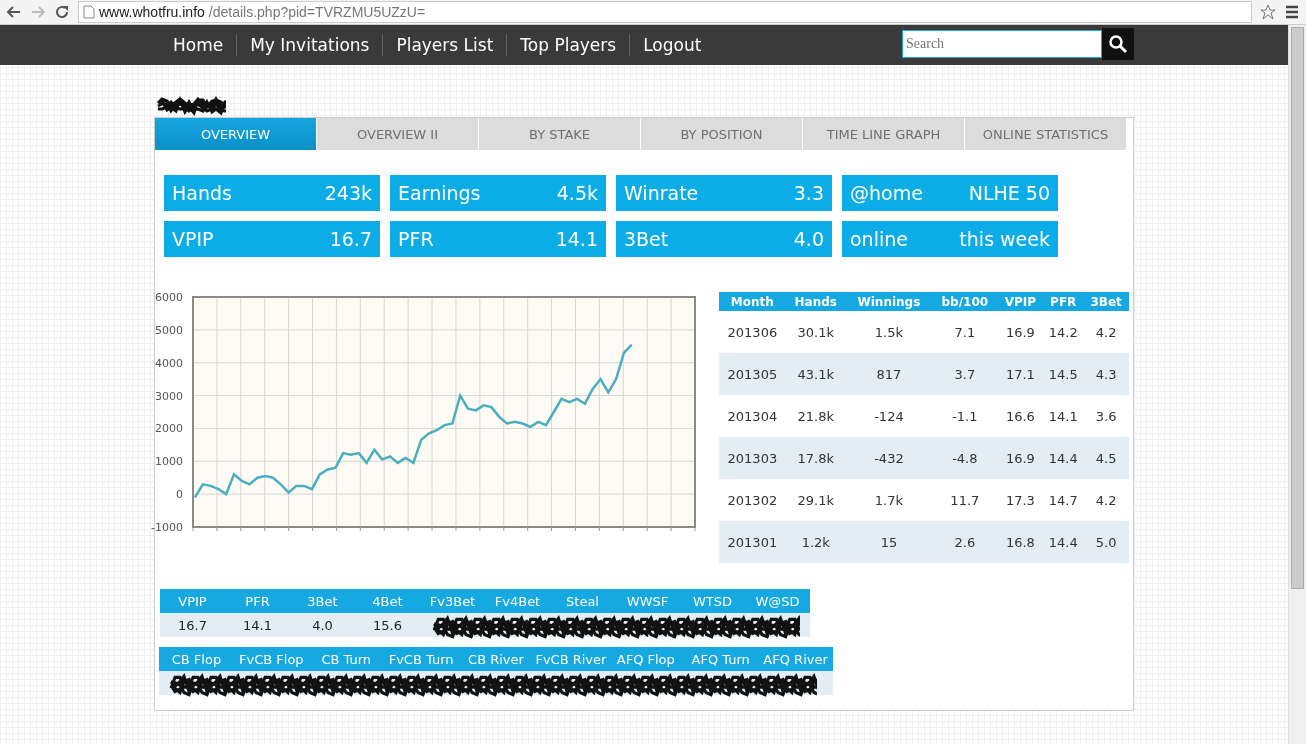  I want to click on table-cell-text: 4.0, so click(322, 625).